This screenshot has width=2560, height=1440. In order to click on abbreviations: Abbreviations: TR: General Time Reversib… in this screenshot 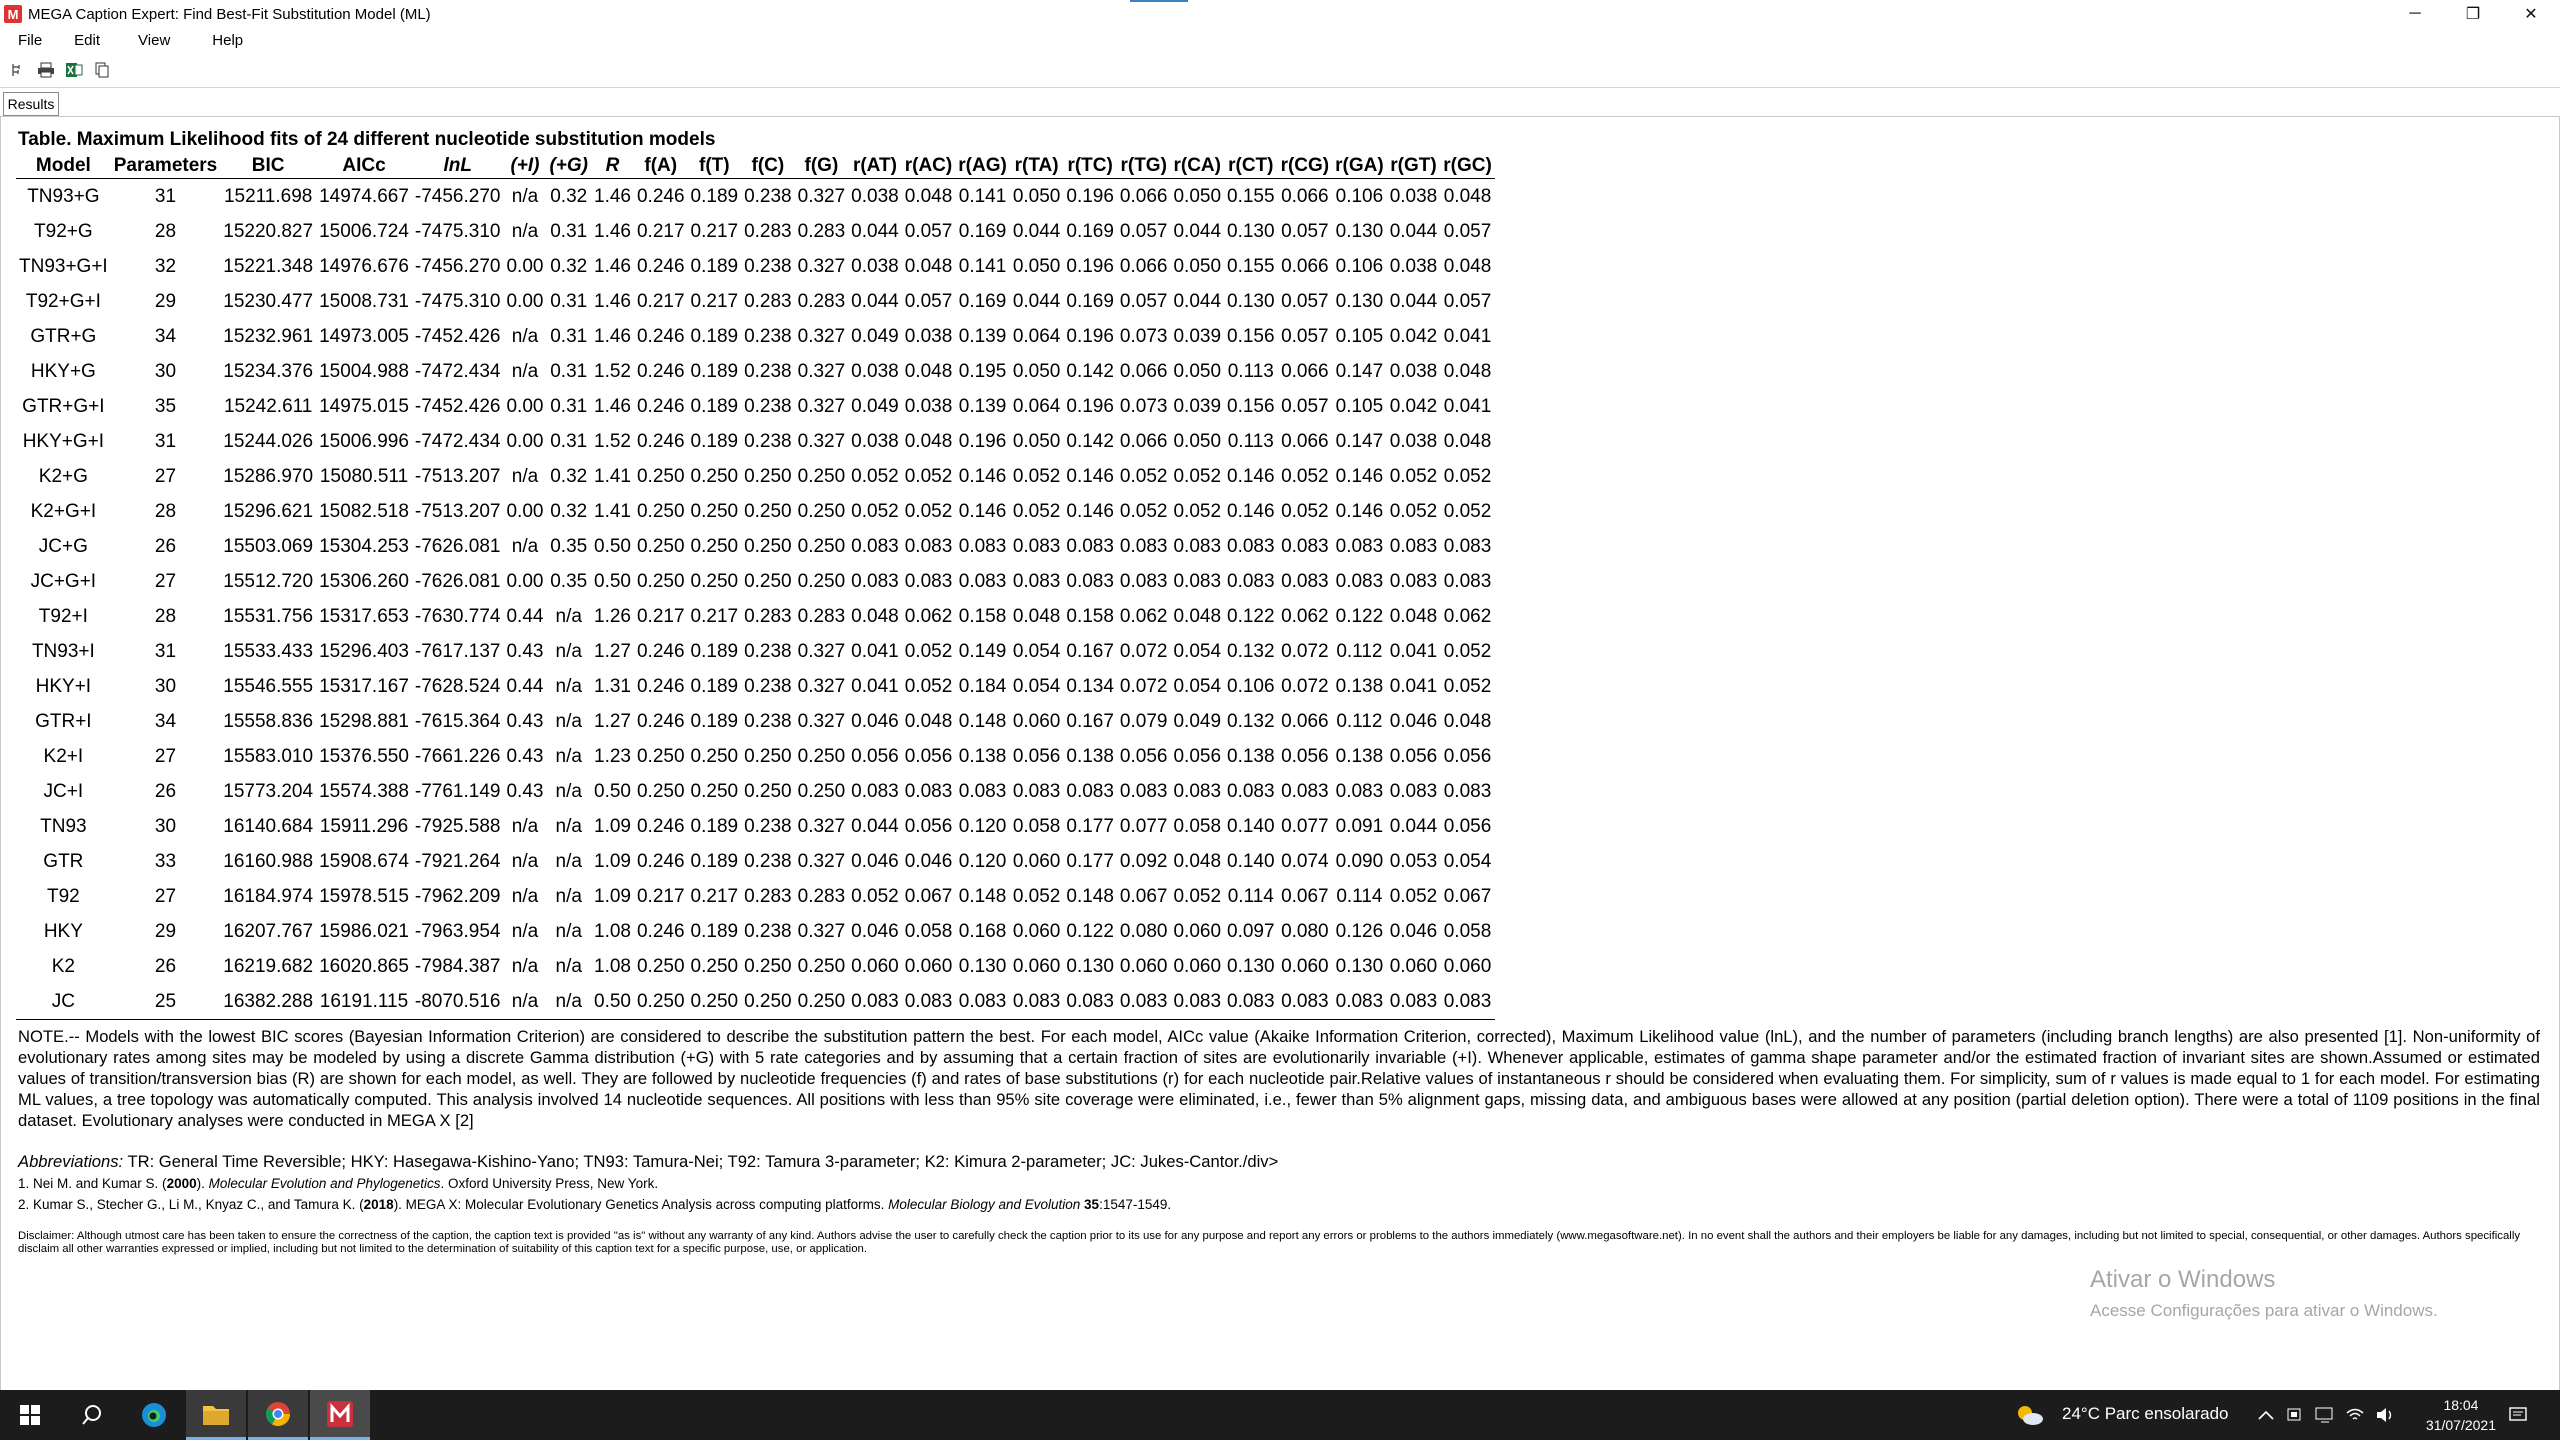, I will do `click(648, 1162)`.